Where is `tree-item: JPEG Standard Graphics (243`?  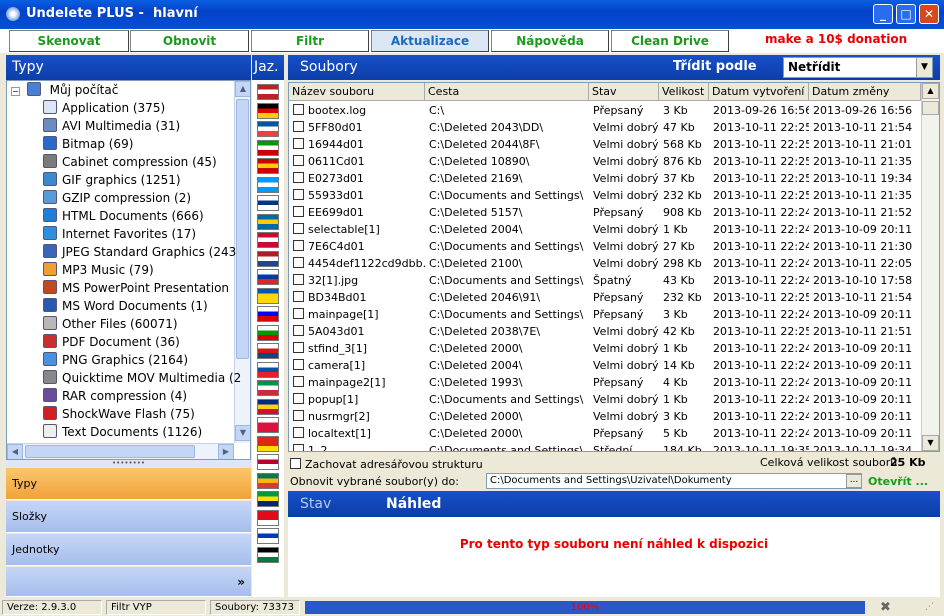 tree-item: JPEG Standard Graphics (243 is located at coordinates (139, 252).